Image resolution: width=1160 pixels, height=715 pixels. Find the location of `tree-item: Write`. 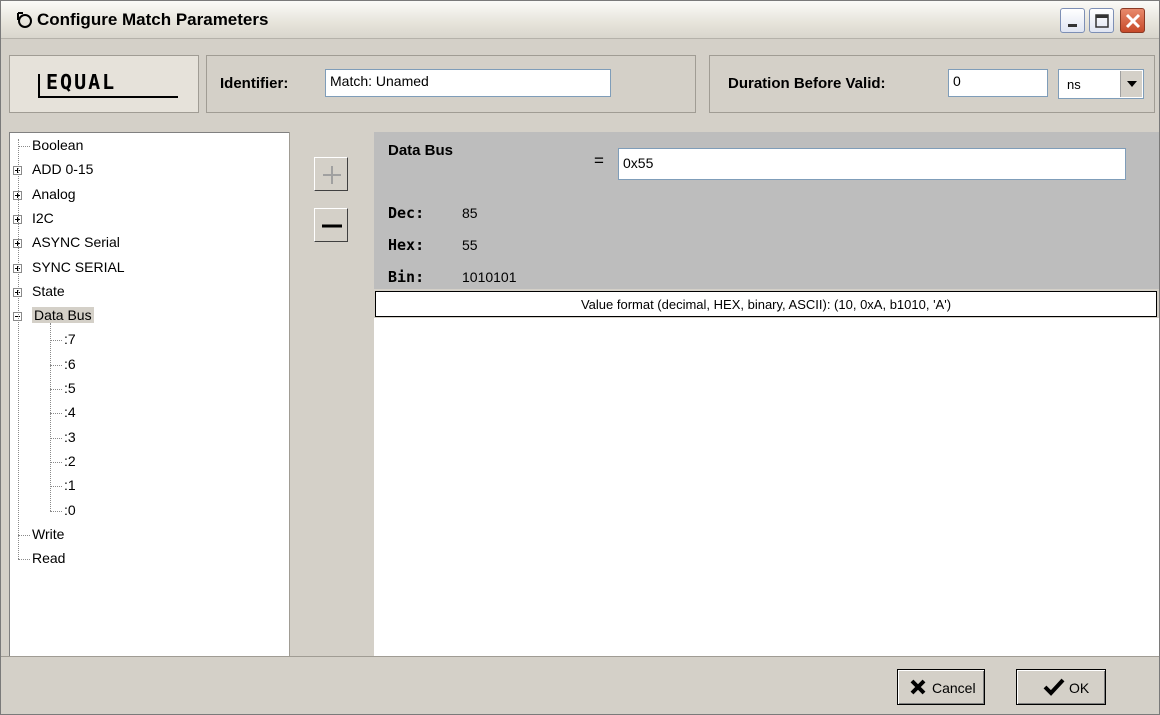

tree-item: Write is located at coordinates (48, 534).